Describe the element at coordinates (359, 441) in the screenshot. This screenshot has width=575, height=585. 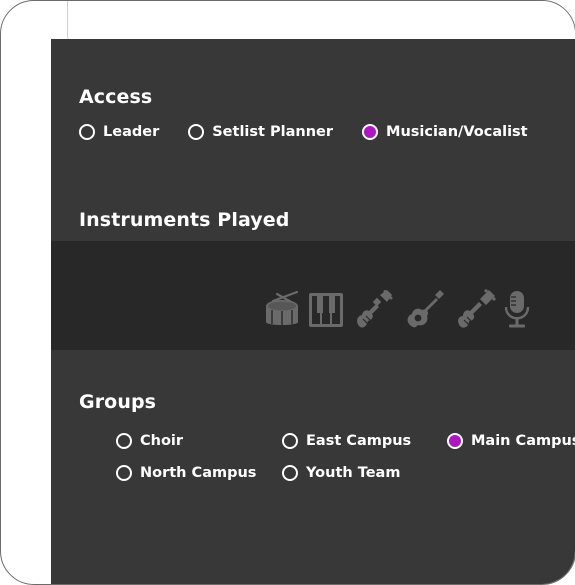
I see `radio-label: East Campus` at that location.